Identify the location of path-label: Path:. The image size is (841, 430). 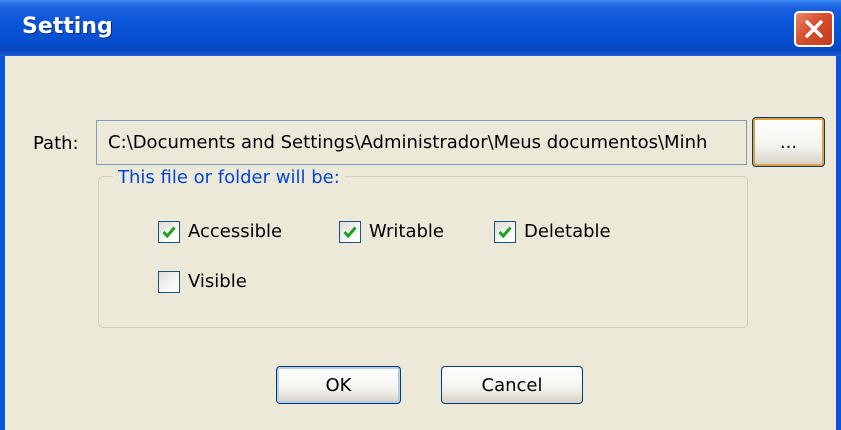
(56, 143).